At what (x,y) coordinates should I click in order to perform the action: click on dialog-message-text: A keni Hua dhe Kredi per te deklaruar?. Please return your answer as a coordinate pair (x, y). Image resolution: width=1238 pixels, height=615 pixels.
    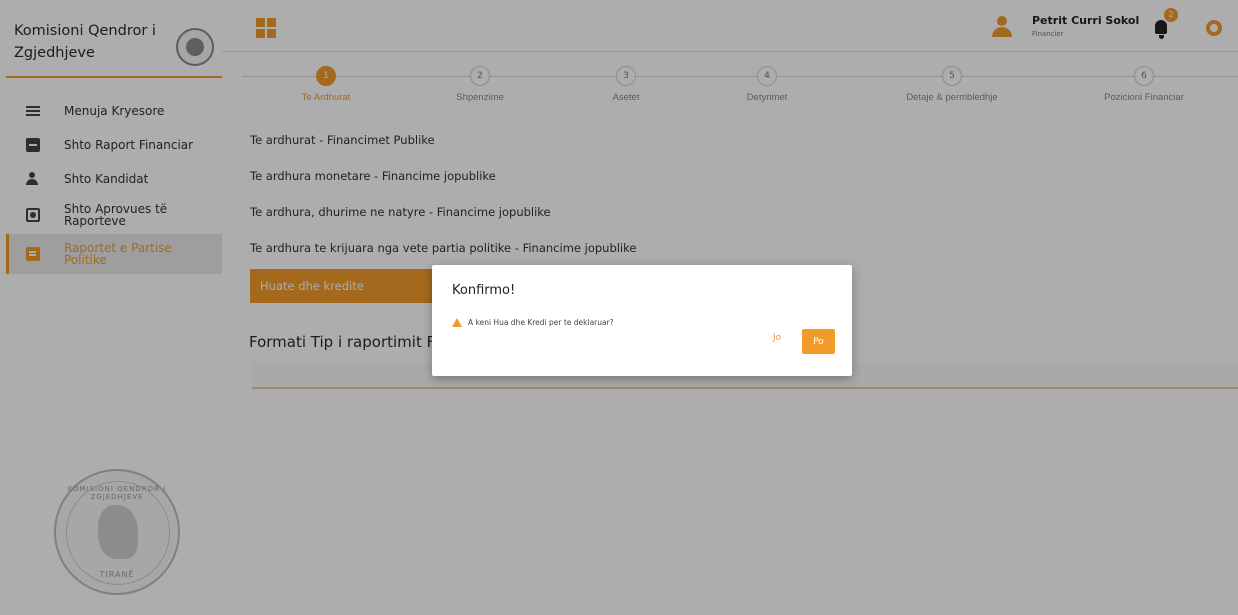
    Looking at the image, I should click on (541, 322).